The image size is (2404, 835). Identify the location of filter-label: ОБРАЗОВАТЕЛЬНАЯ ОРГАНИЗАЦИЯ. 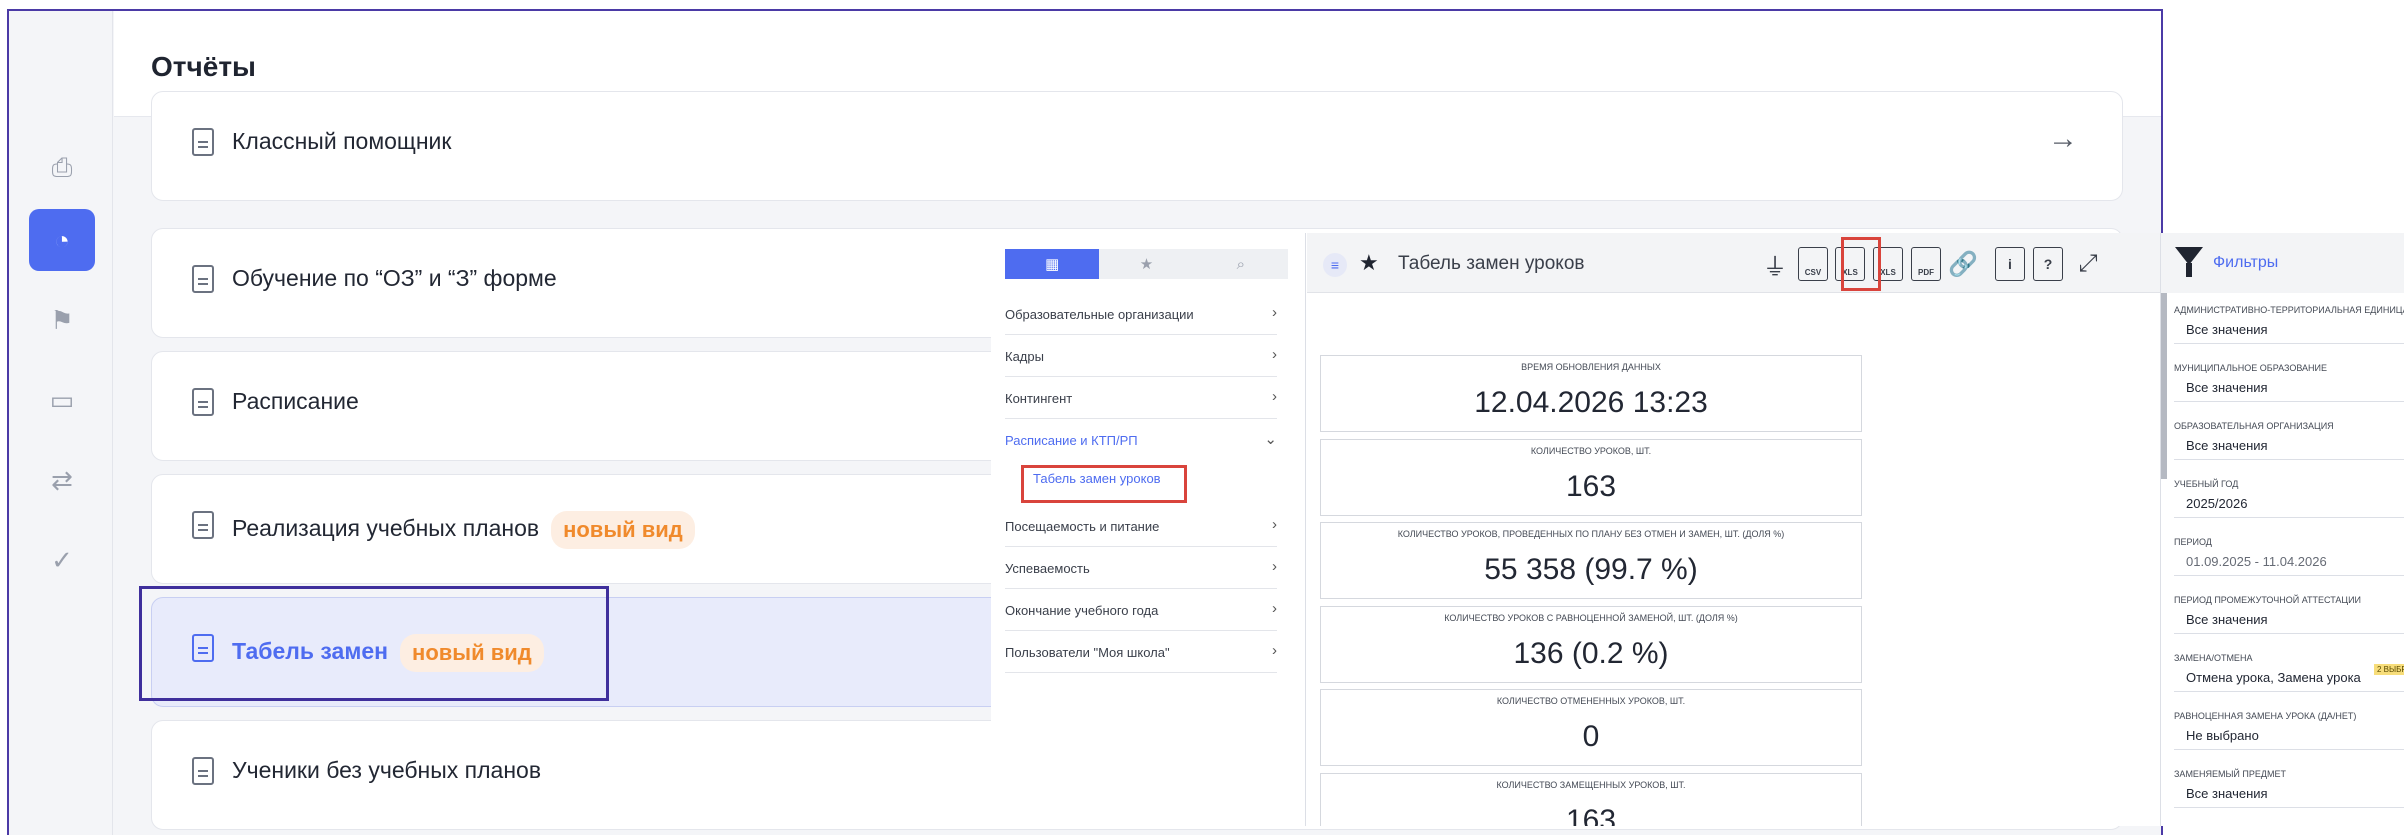
(2254, 426).